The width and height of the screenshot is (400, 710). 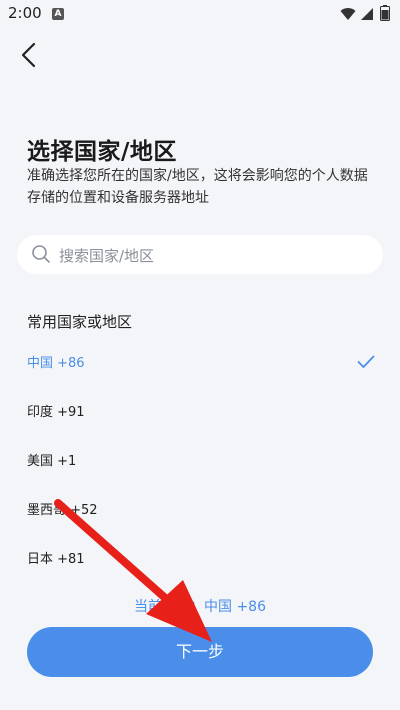 I want to click on chevron-left-icon, so click(x=28, y=55).